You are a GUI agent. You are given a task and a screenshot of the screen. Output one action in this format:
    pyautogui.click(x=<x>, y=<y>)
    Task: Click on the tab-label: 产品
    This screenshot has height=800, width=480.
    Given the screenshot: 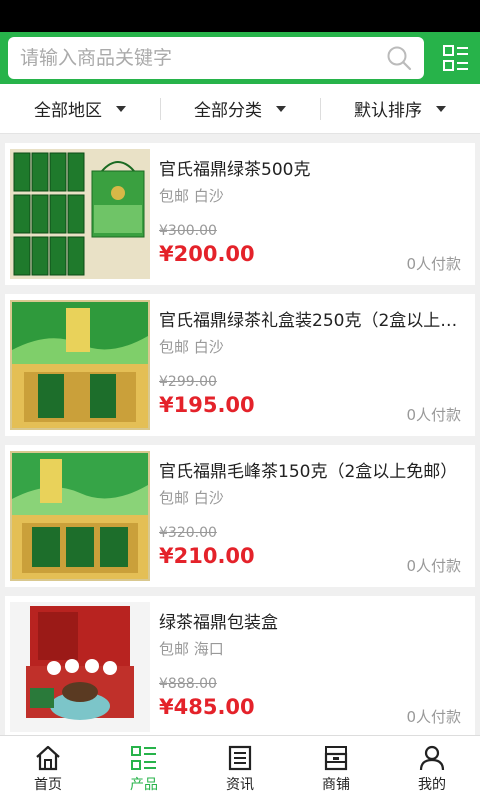 What is the action you would take?
    pyautogui.click(x=144, y=785)
    